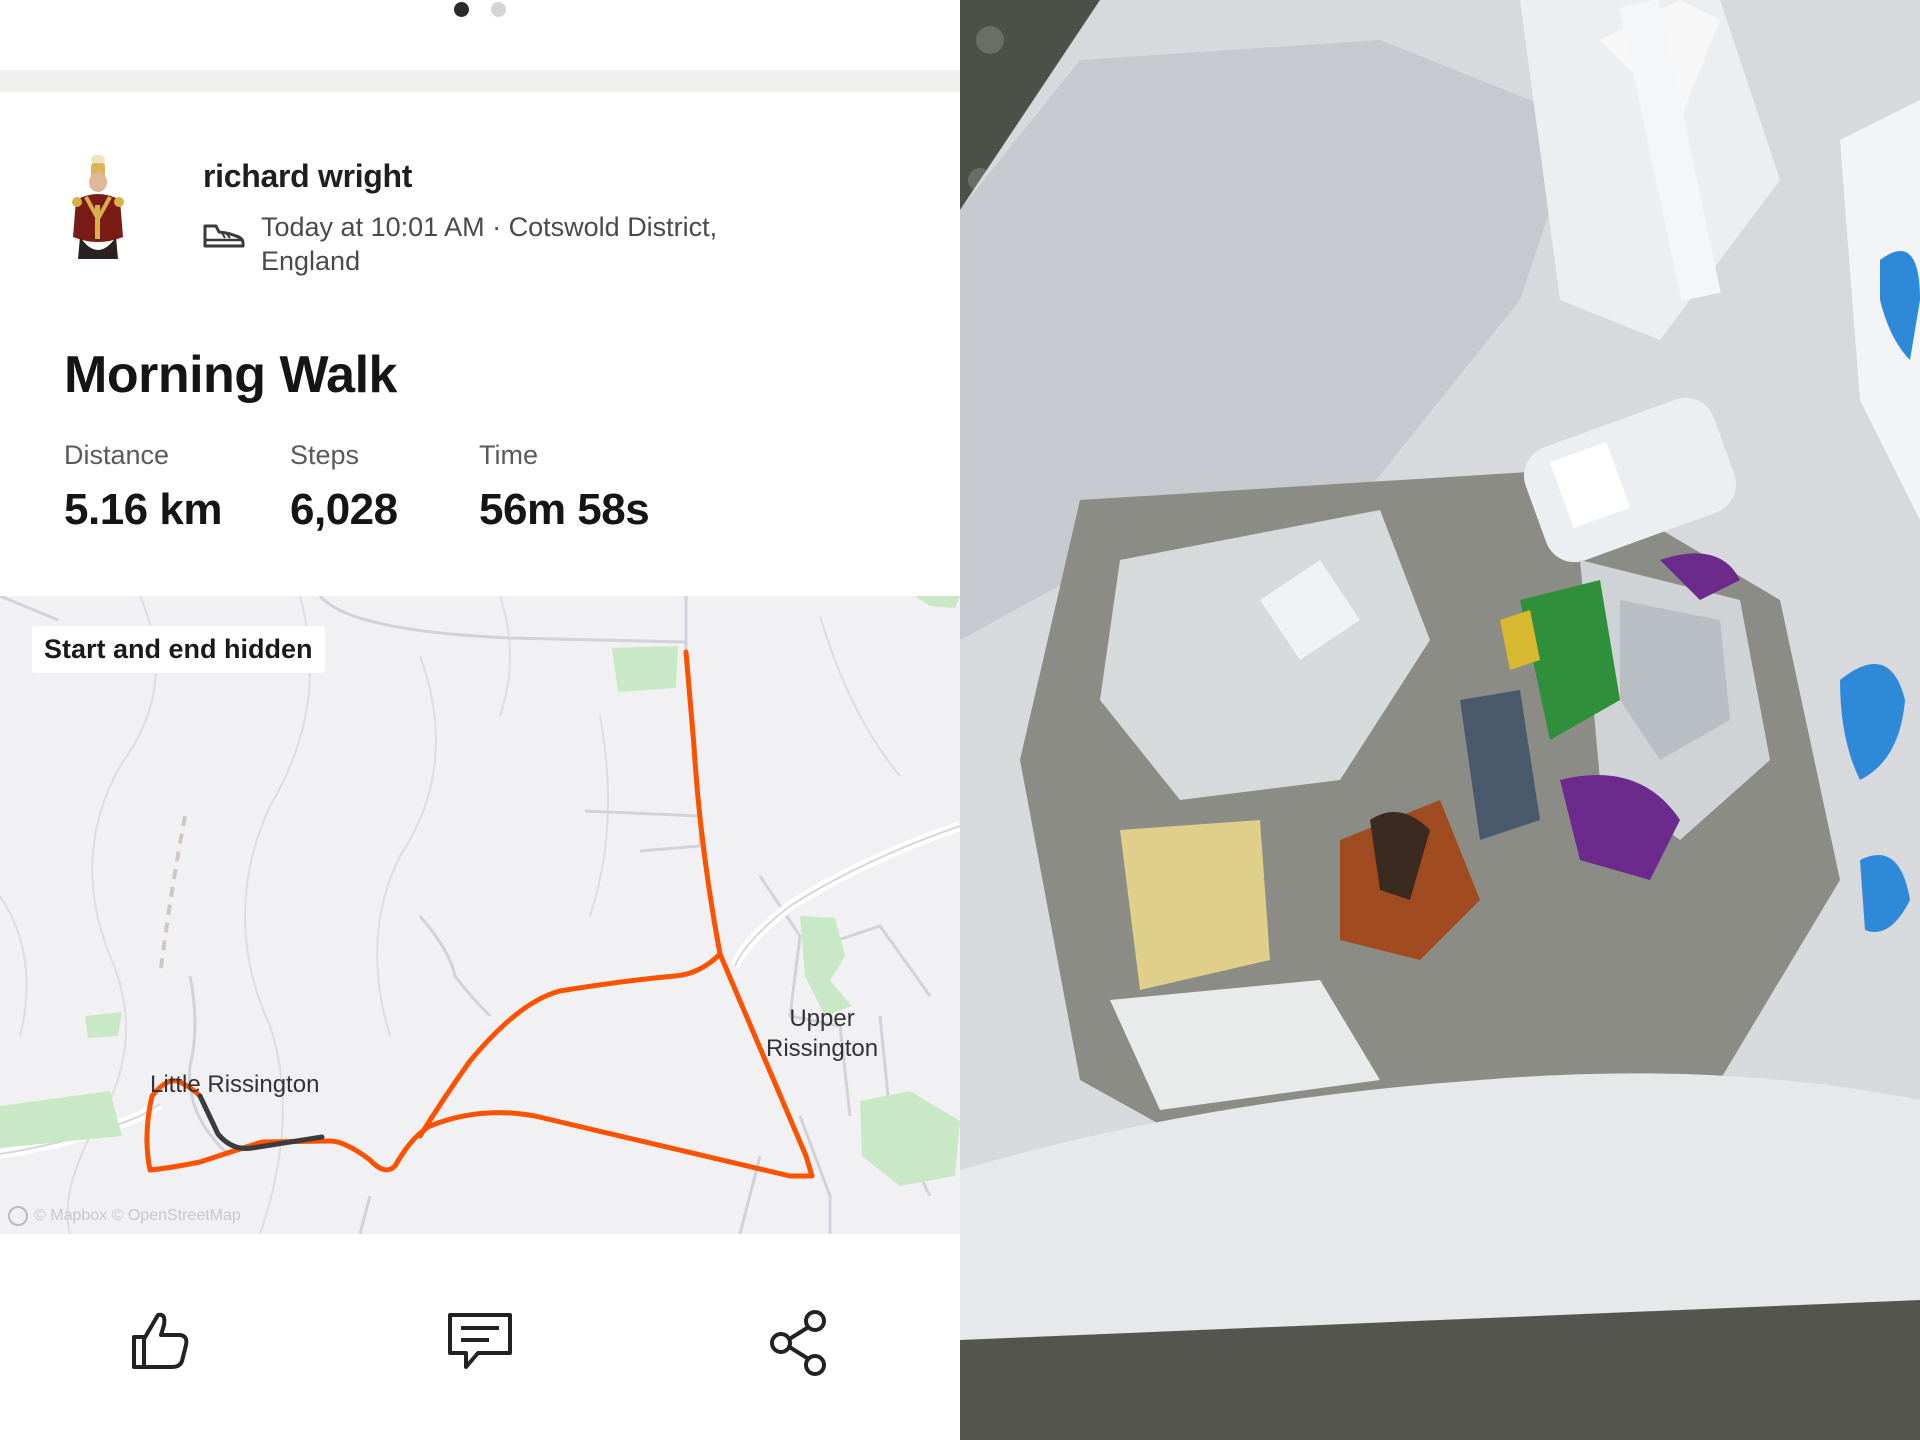 This screenshot has width=1920, height=1440. Describe the element at coordinates (97, 209) in the screenshot. I see `avatar` at that location.